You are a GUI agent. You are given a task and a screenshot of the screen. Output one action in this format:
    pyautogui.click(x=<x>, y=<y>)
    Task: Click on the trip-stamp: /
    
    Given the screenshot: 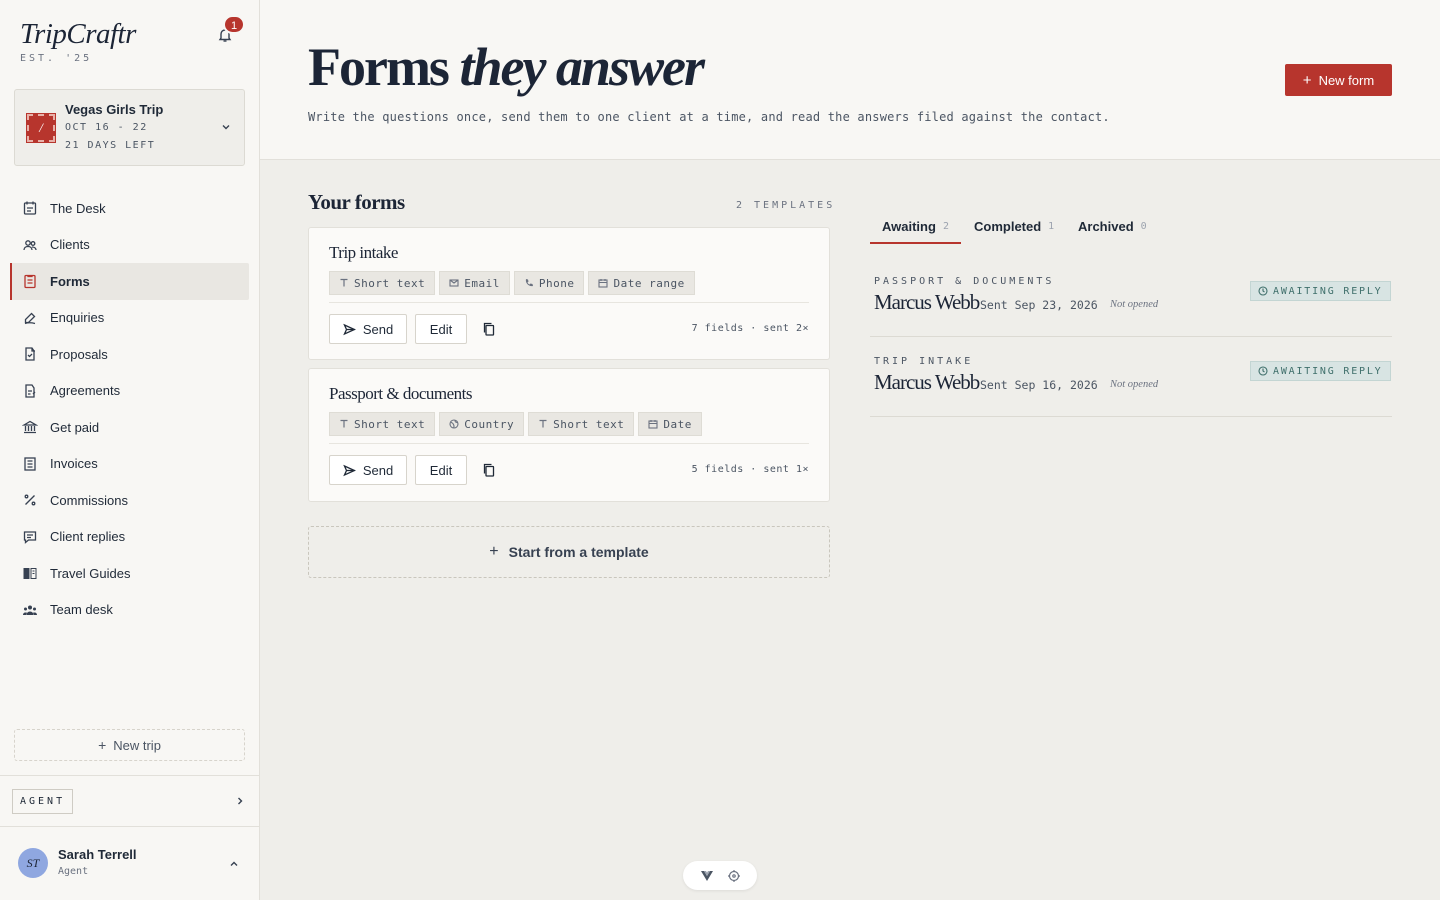 What is the action you would take?
    pyautogui.click(x=41, y=128)
    